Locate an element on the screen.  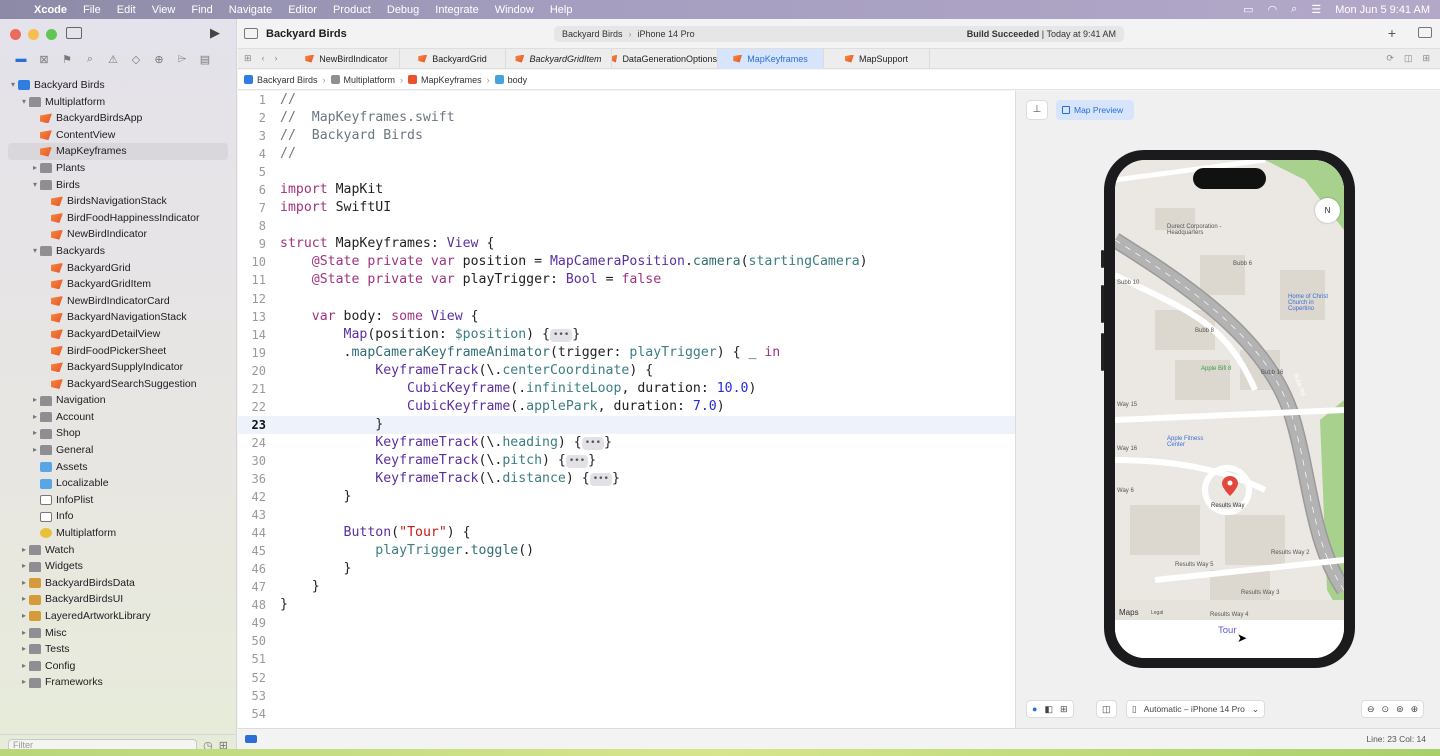
navigator-item: ▾ Backyards is located at coordinates (118, 251).